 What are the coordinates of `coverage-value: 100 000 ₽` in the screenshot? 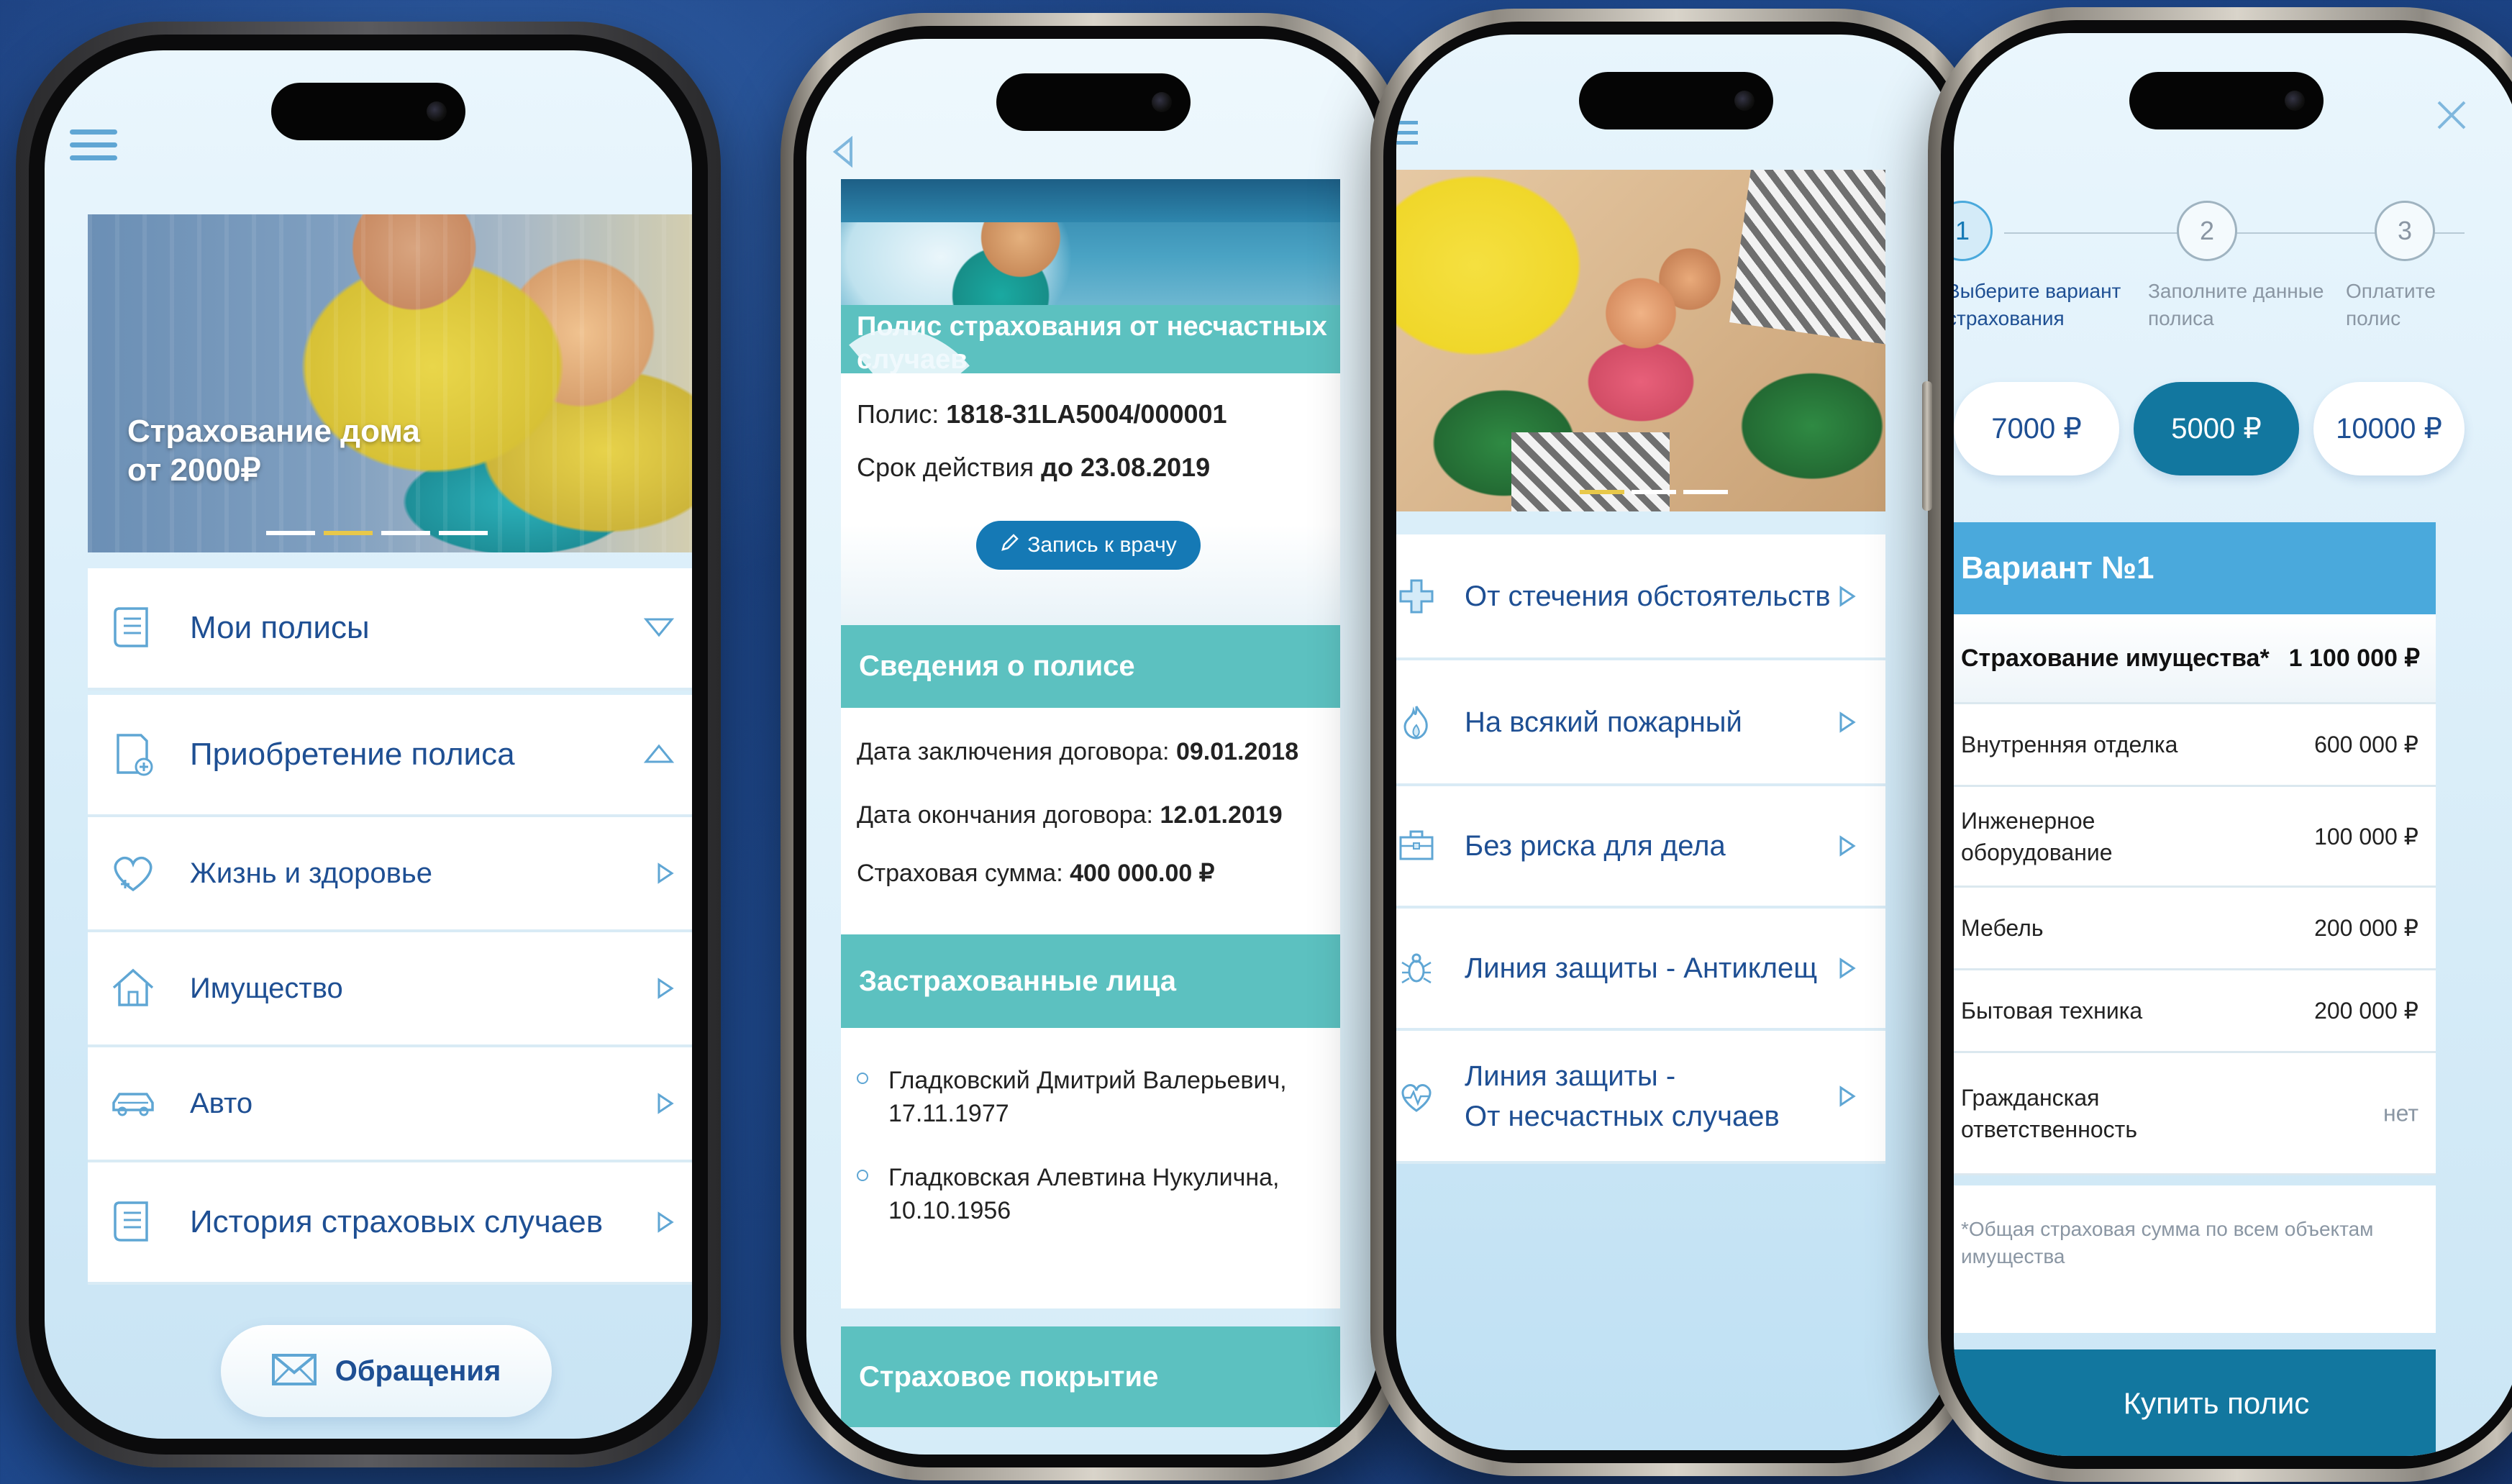 It's located at (2366, 836).